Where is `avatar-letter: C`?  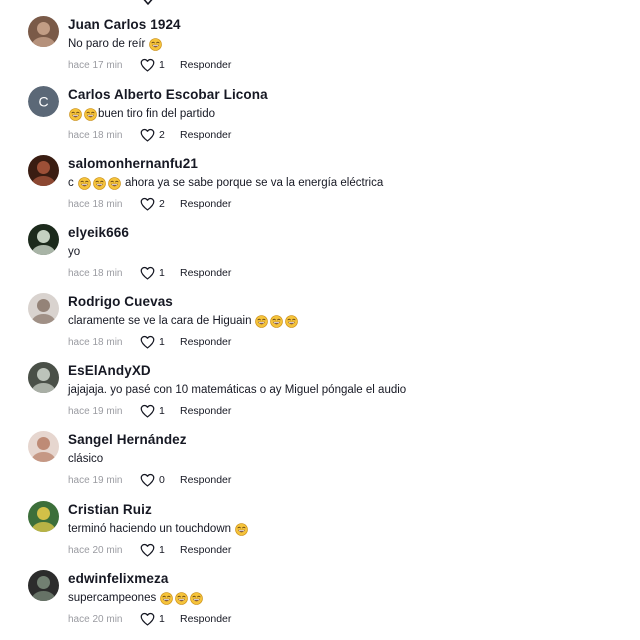
avatar-letter: C is located at coordinates (43, 102).